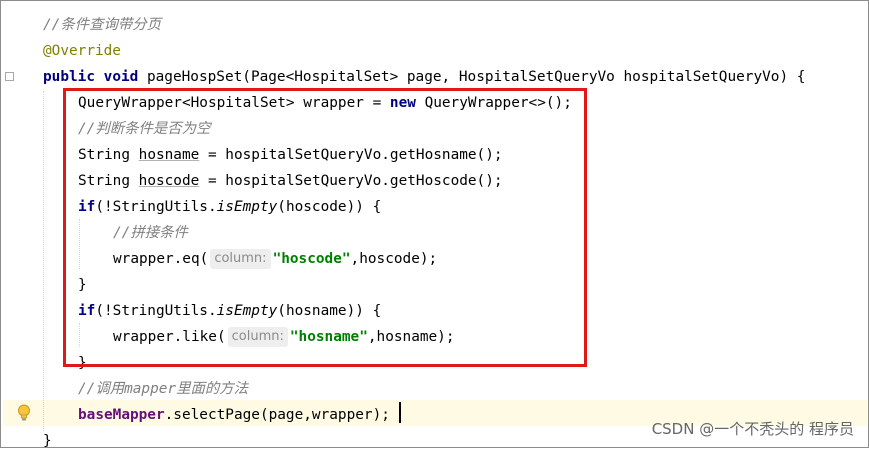  What do you see at coordinates (82, 51) in the screenshot?
I see `override-annotation: @Override` at bounding box center [82, 51].